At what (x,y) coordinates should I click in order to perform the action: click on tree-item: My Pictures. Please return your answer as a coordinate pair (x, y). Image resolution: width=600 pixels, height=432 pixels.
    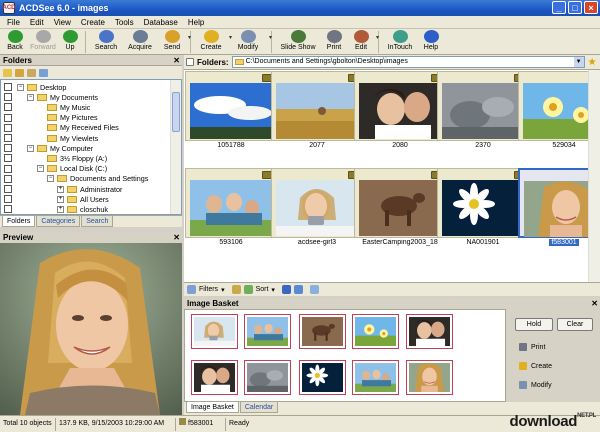
    Looking at the image, I should click on (67, 118).